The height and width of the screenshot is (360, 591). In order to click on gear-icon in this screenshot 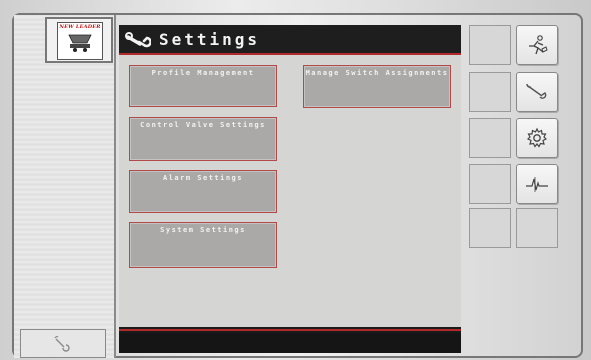, I will do `click(537, 137)`.